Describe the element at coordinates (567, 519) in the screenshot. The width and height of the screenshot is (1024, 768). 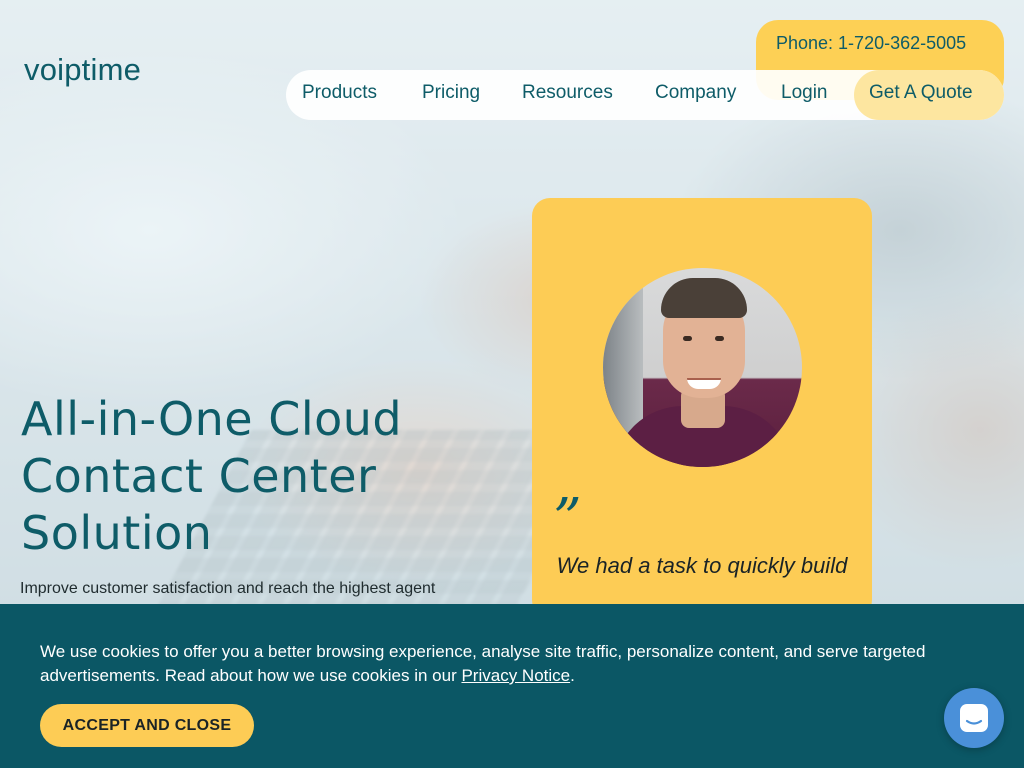
I see `quote-icon: ”` at that location.